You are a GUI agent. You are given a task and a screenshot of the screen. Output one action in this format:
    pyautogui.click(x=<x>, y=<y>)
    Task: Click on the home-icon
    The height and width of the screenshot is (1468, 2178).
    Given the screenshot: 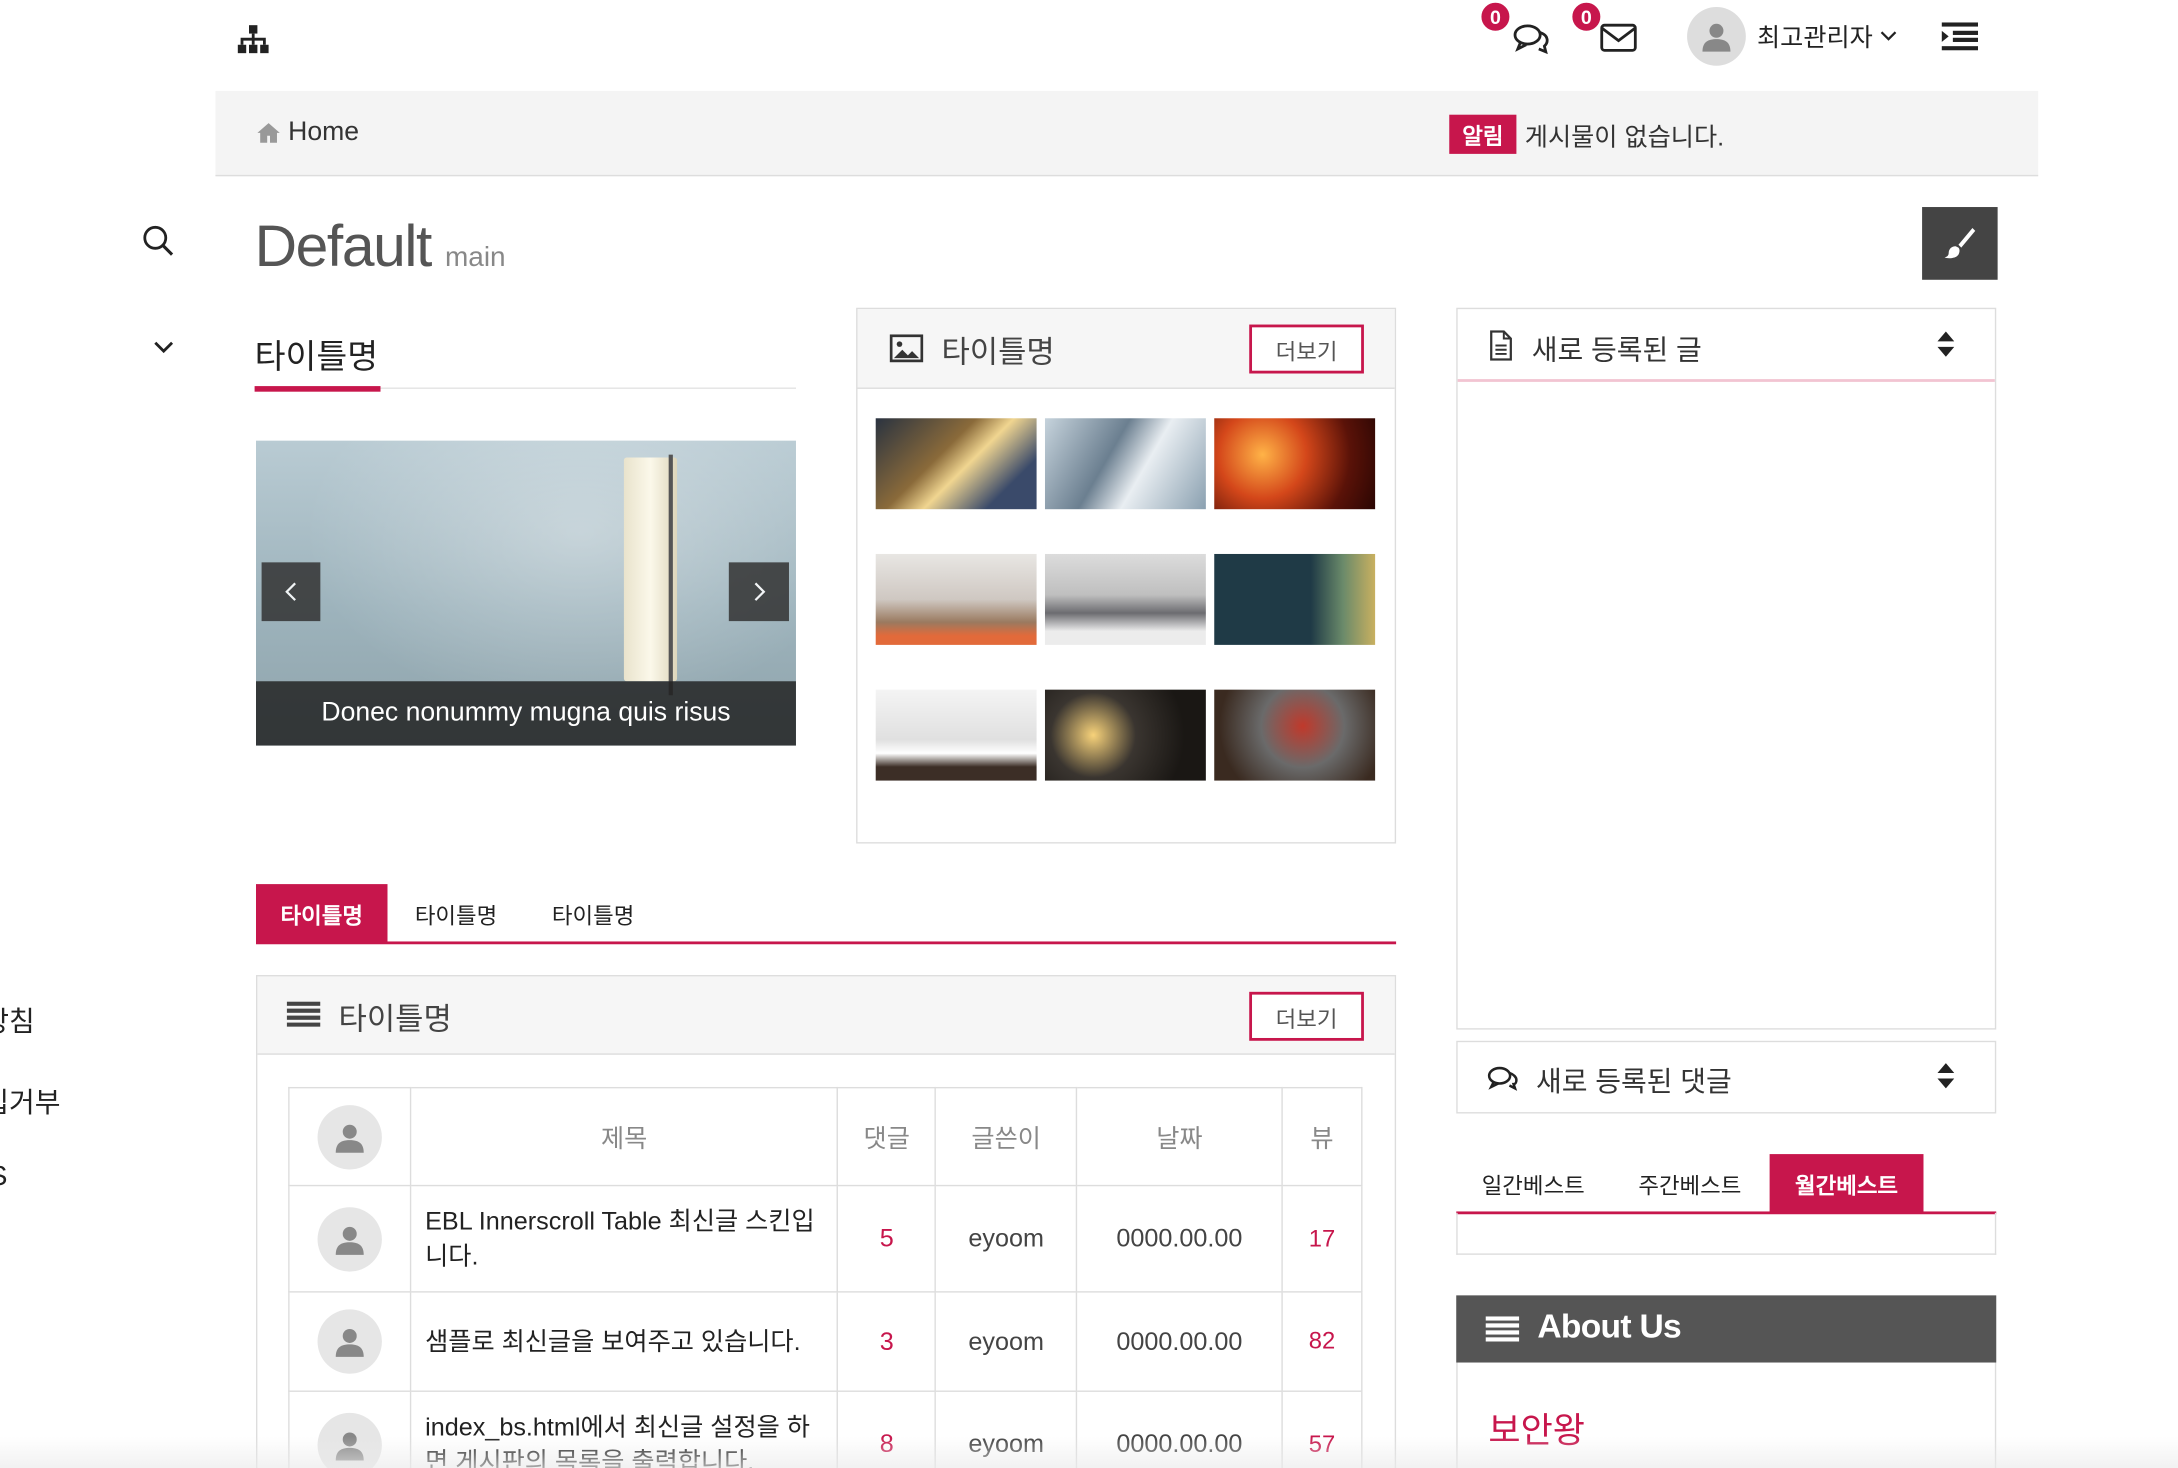 What is the action you would take?
    pyautogui.click(x=269, y=132)
    